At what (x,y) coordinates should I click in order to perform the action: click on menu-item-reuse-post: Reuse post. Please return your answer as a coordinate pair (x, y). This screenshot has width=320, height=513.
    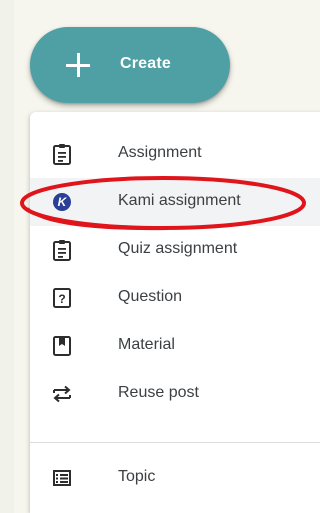
    Looking at the image, I should click on (175, 394).